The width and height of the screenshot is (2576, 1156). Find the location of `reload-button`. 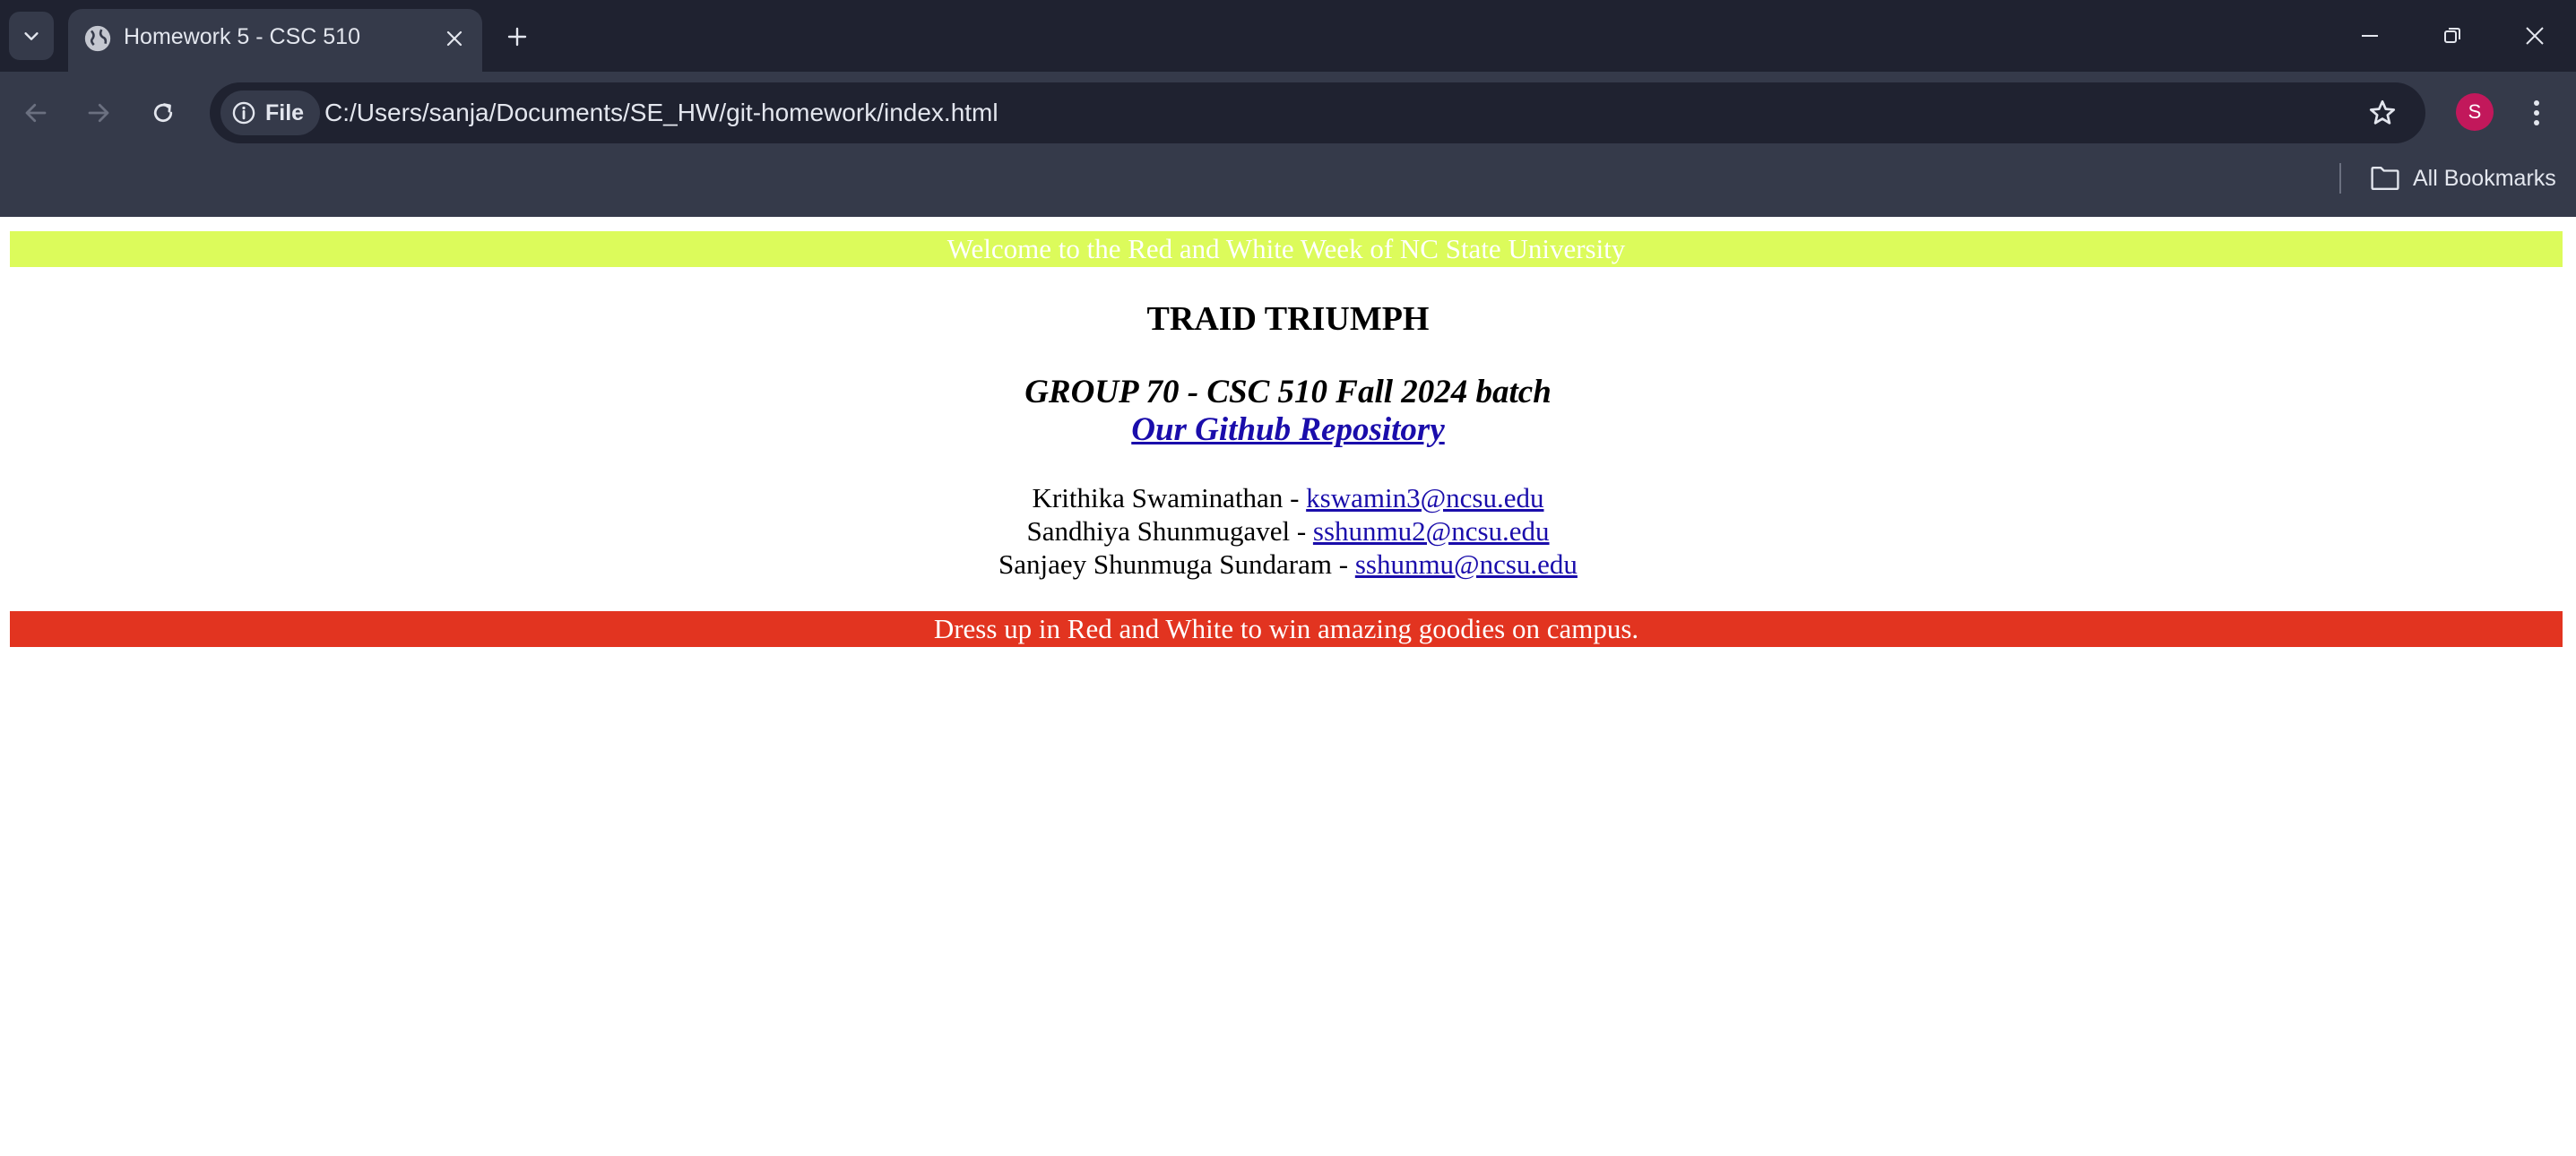

reload-button is located at coordinates (163, 113).